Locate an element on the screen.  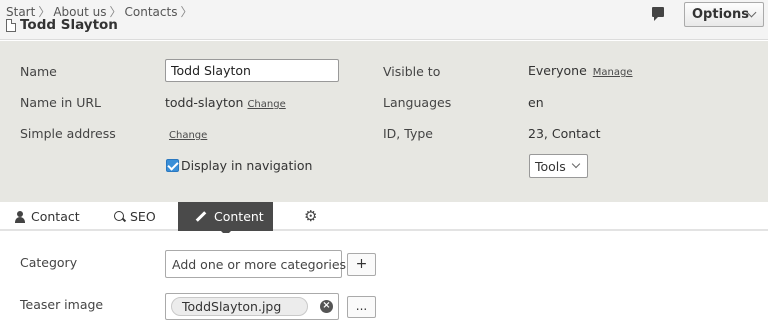
options-button: Options is located at coordinates (724, 14).